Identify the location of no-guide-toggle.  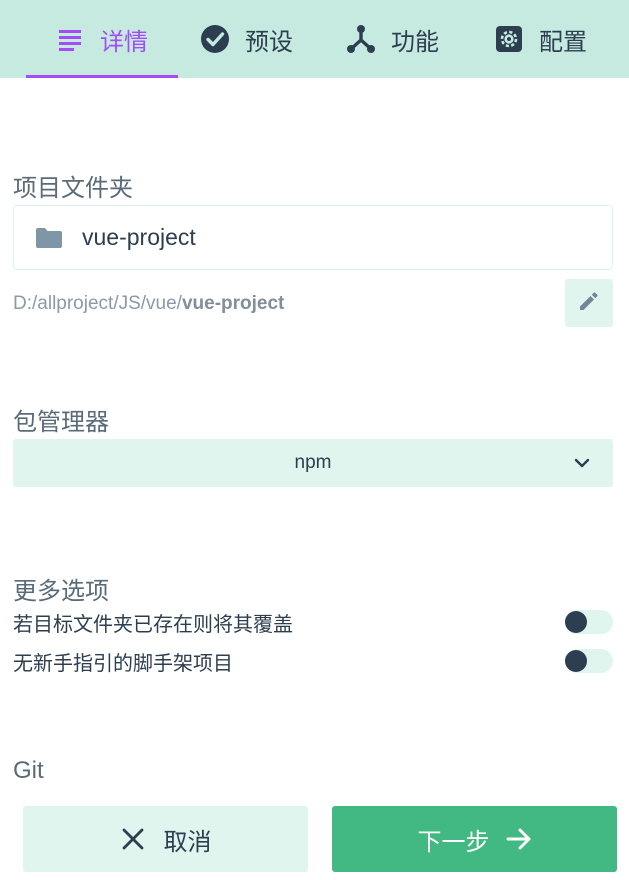
(589, 661).